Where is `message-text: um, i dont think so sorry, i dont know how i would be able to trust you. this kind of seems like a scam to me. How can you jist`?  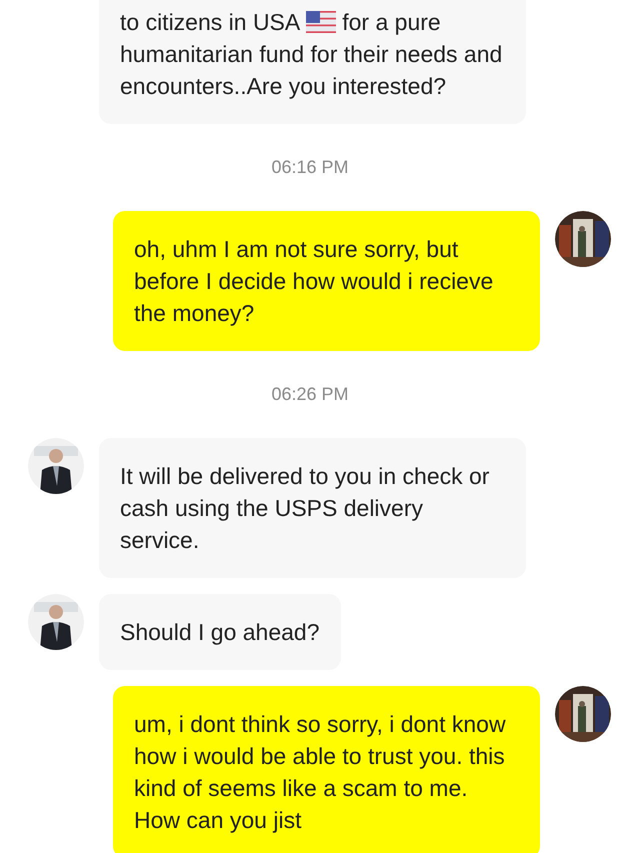
message-text: um, i dont think so sorry, i dont know how i would be able to trust you. this kind of seems like a scam to me. How can you jist is located at coordinates (320, 772).